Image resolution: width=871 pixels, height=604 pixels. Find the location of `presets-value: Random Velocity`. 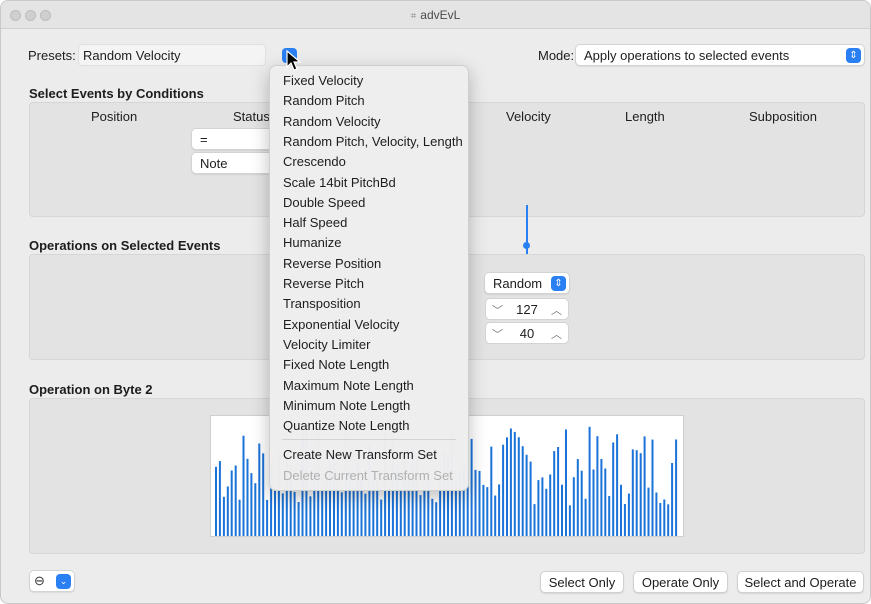

presets-value: Random Velocity is located at coordinates (132, 55).